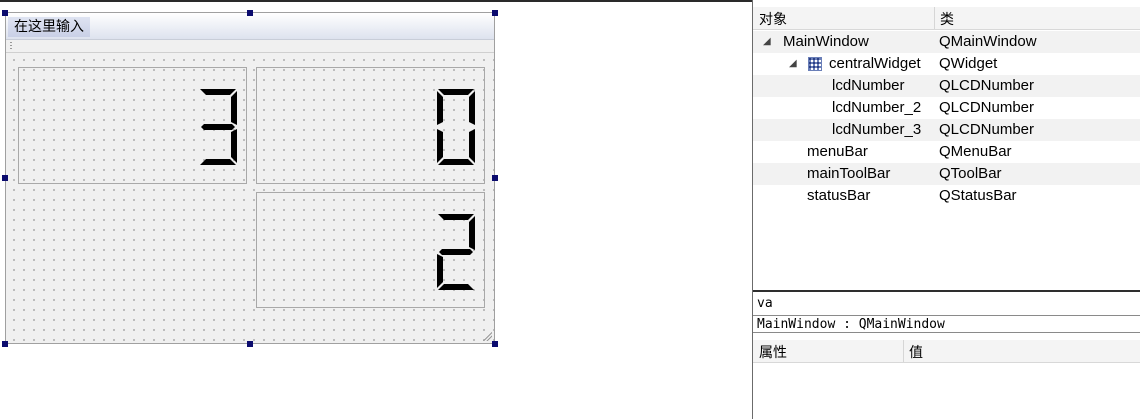 The width and height of the screenshot is (1140, 419). Describe the element at coordinates (495, 178) in the screenshot. I see `selection-handle-right` at that location.